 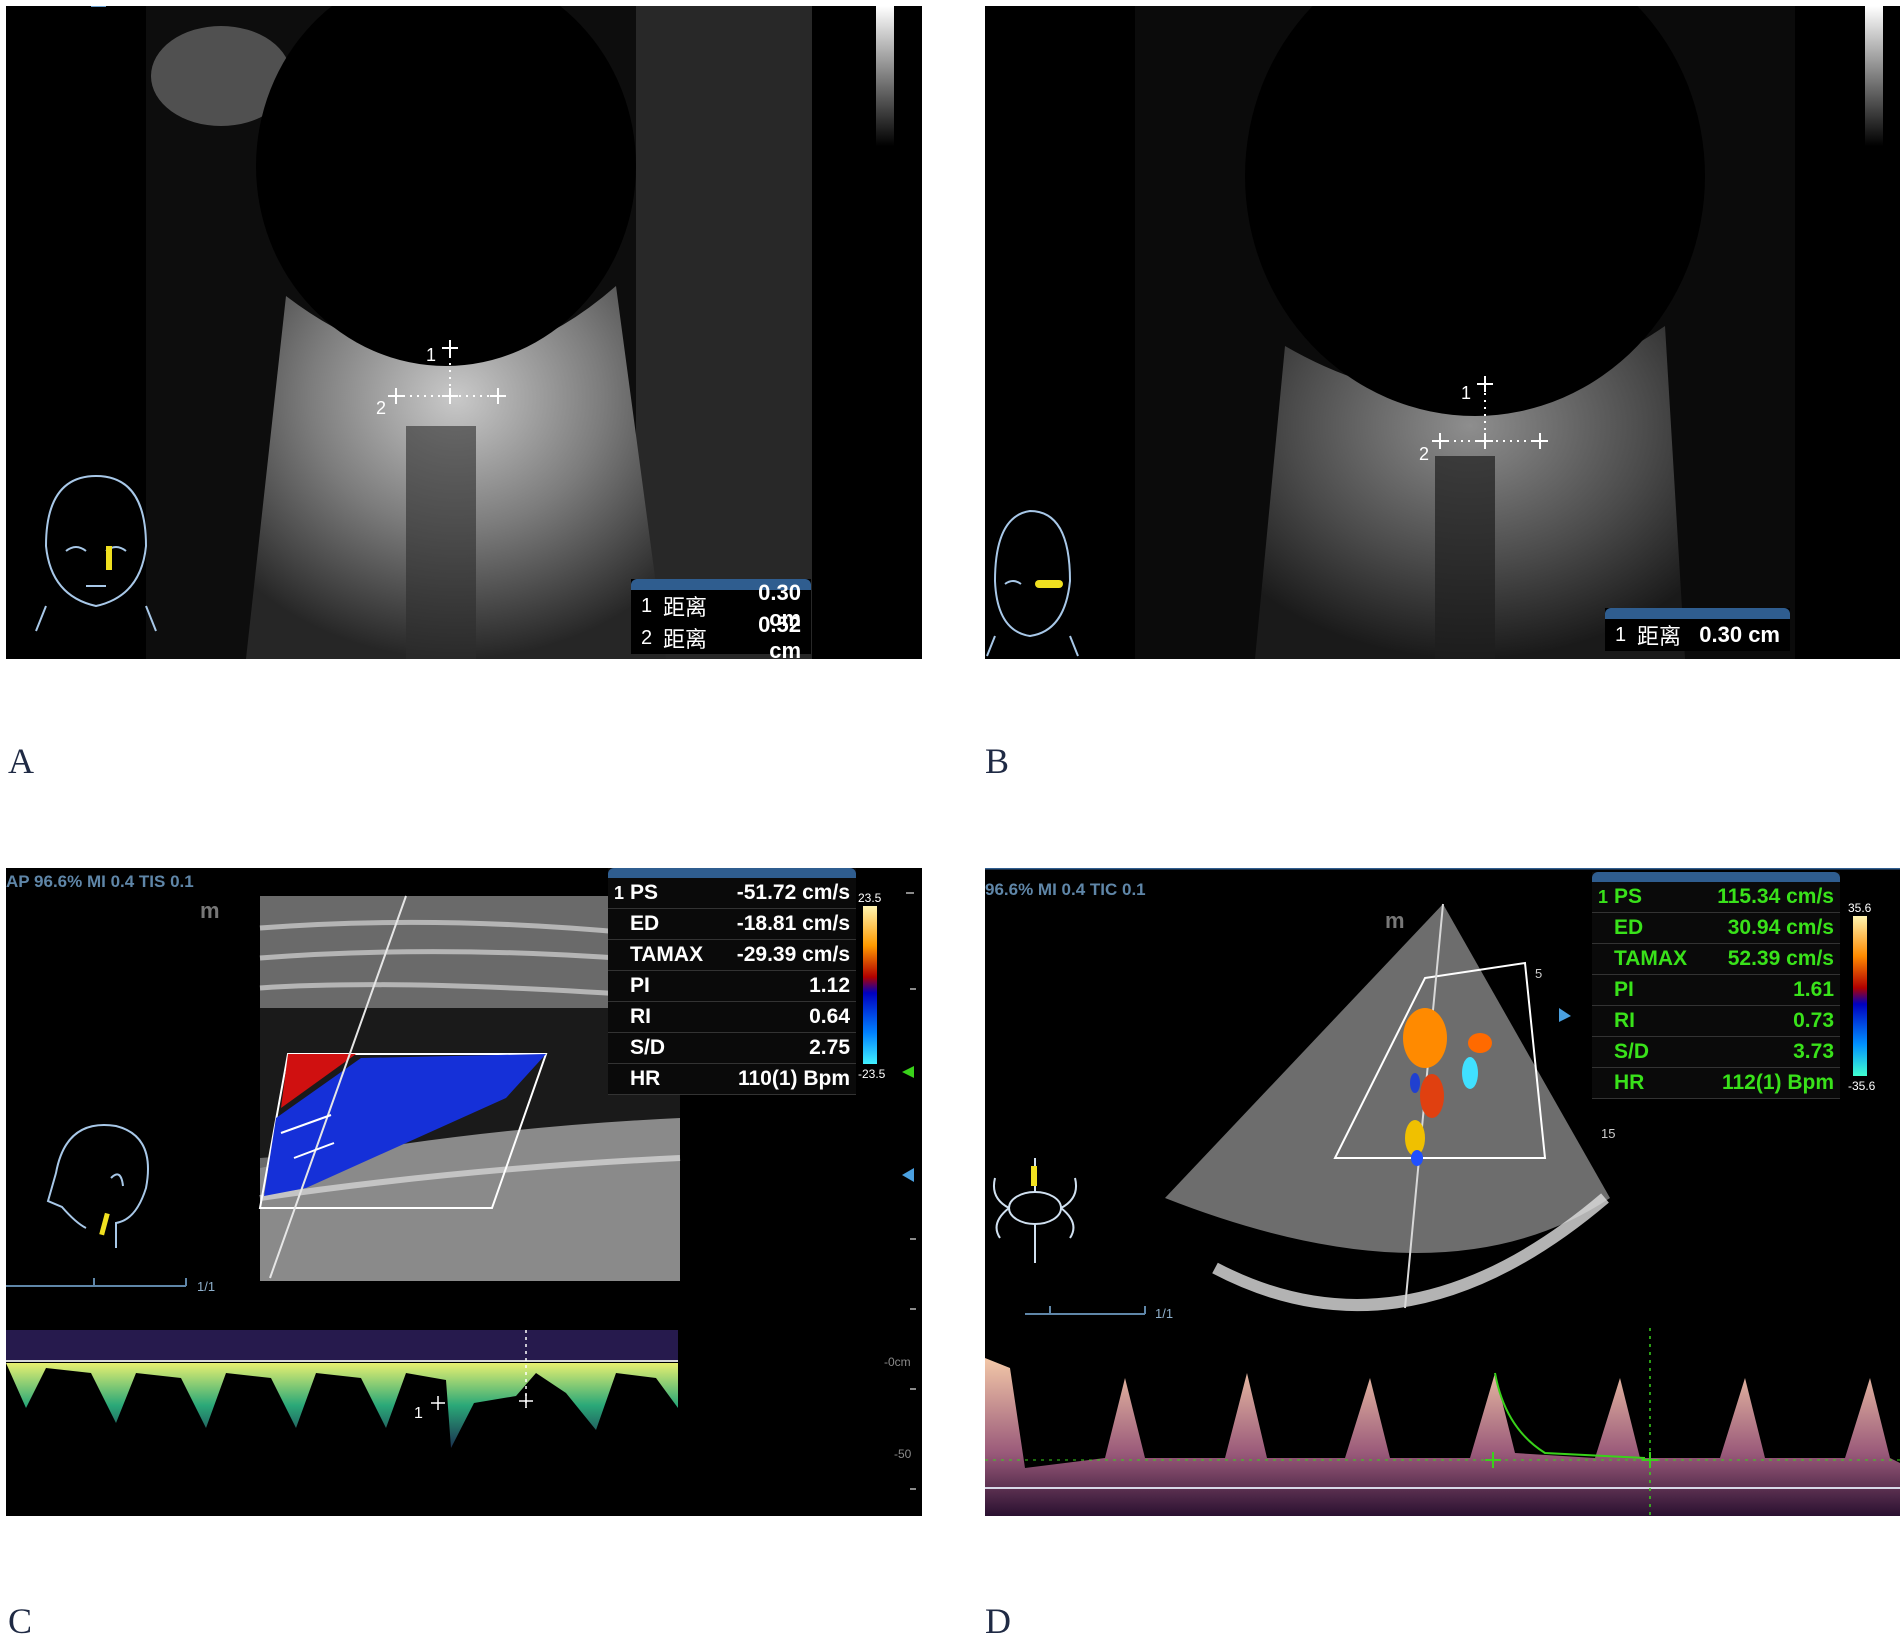 I want to click on measurement-row-b-1: 1 距离 0.30 cm, so click(x=1697, y=635).